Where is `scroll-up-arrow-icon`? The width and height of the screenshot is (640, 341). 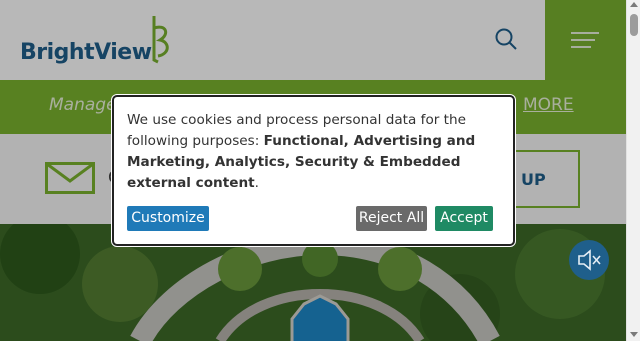
scroll-up-arrow-icon is located at coordinates (634, 4).